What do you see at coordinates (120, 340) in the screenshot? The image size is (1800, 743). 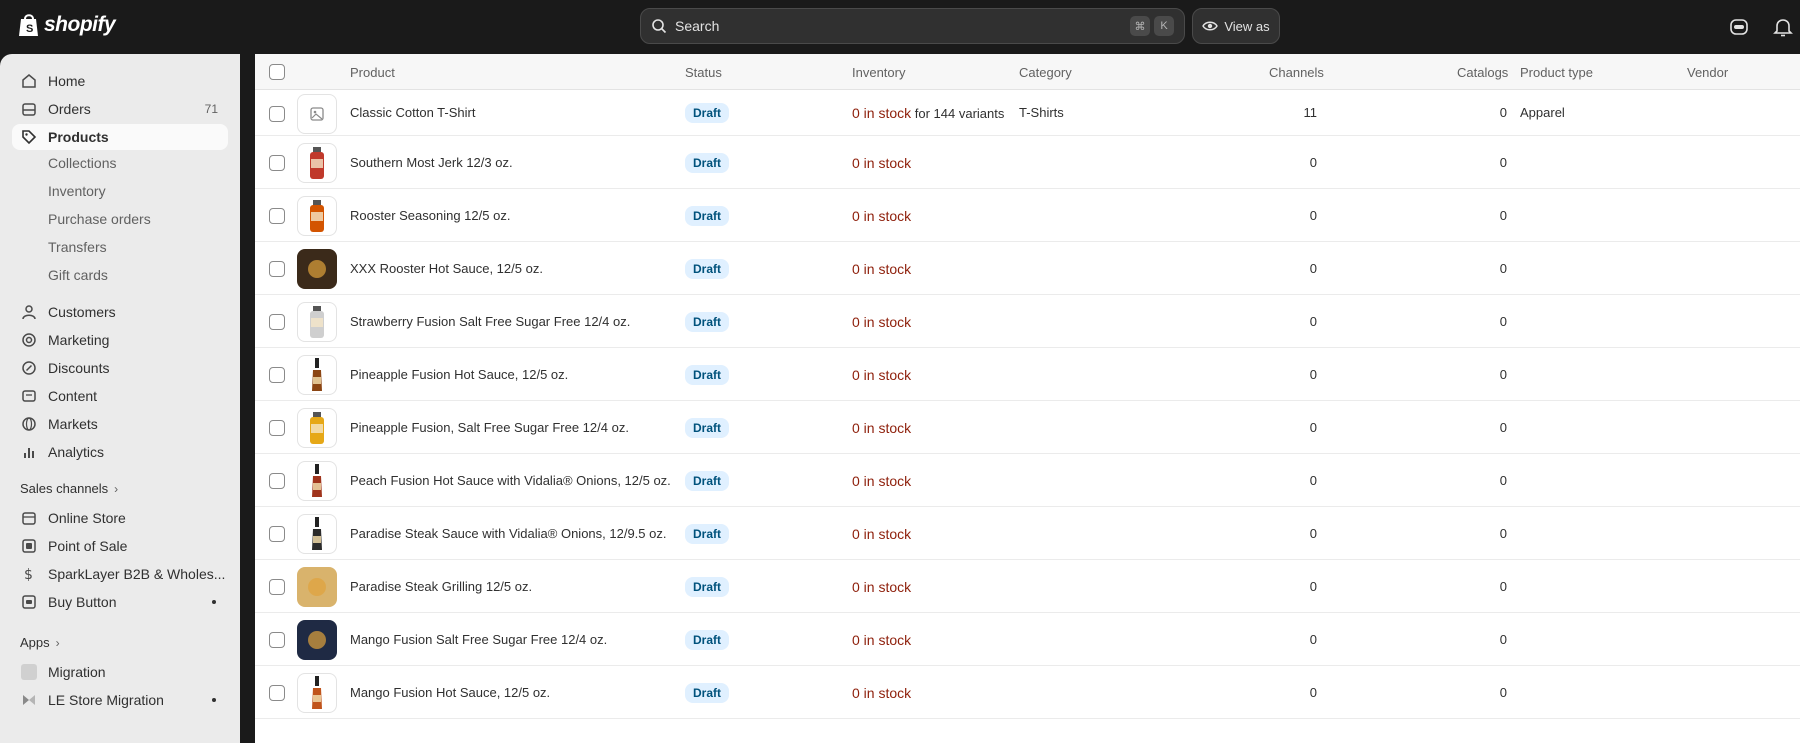 I see `sidebar-item-marketing: Marketing` at bounding box center [120, 340].